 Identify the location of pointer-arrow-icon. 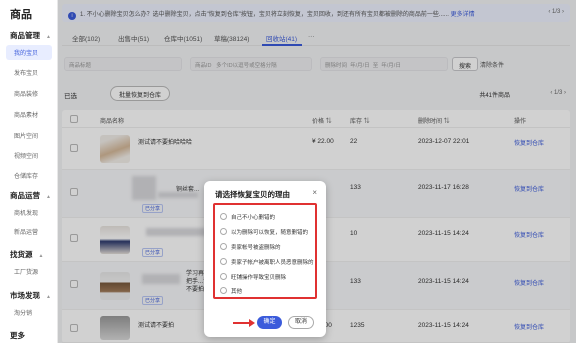
(244, 323).